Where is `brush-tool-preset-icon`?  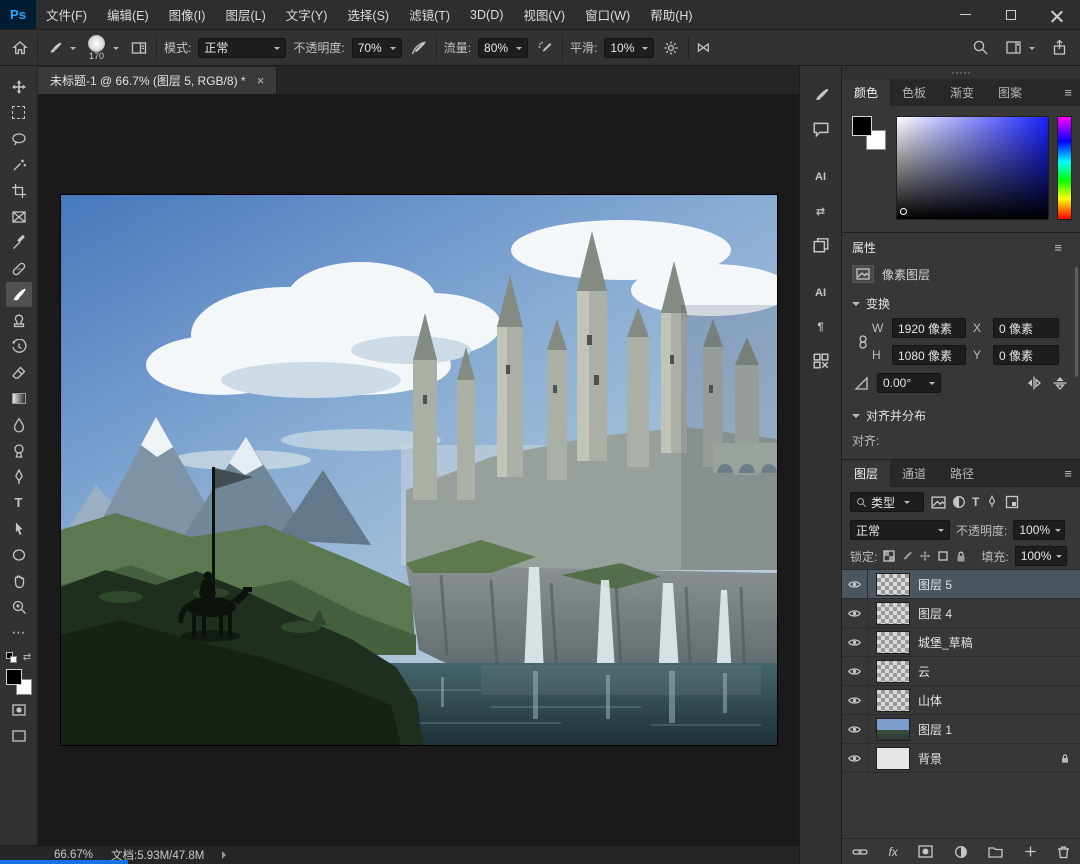
brush-tool-preset-icon is located at coordinates (61, 48).